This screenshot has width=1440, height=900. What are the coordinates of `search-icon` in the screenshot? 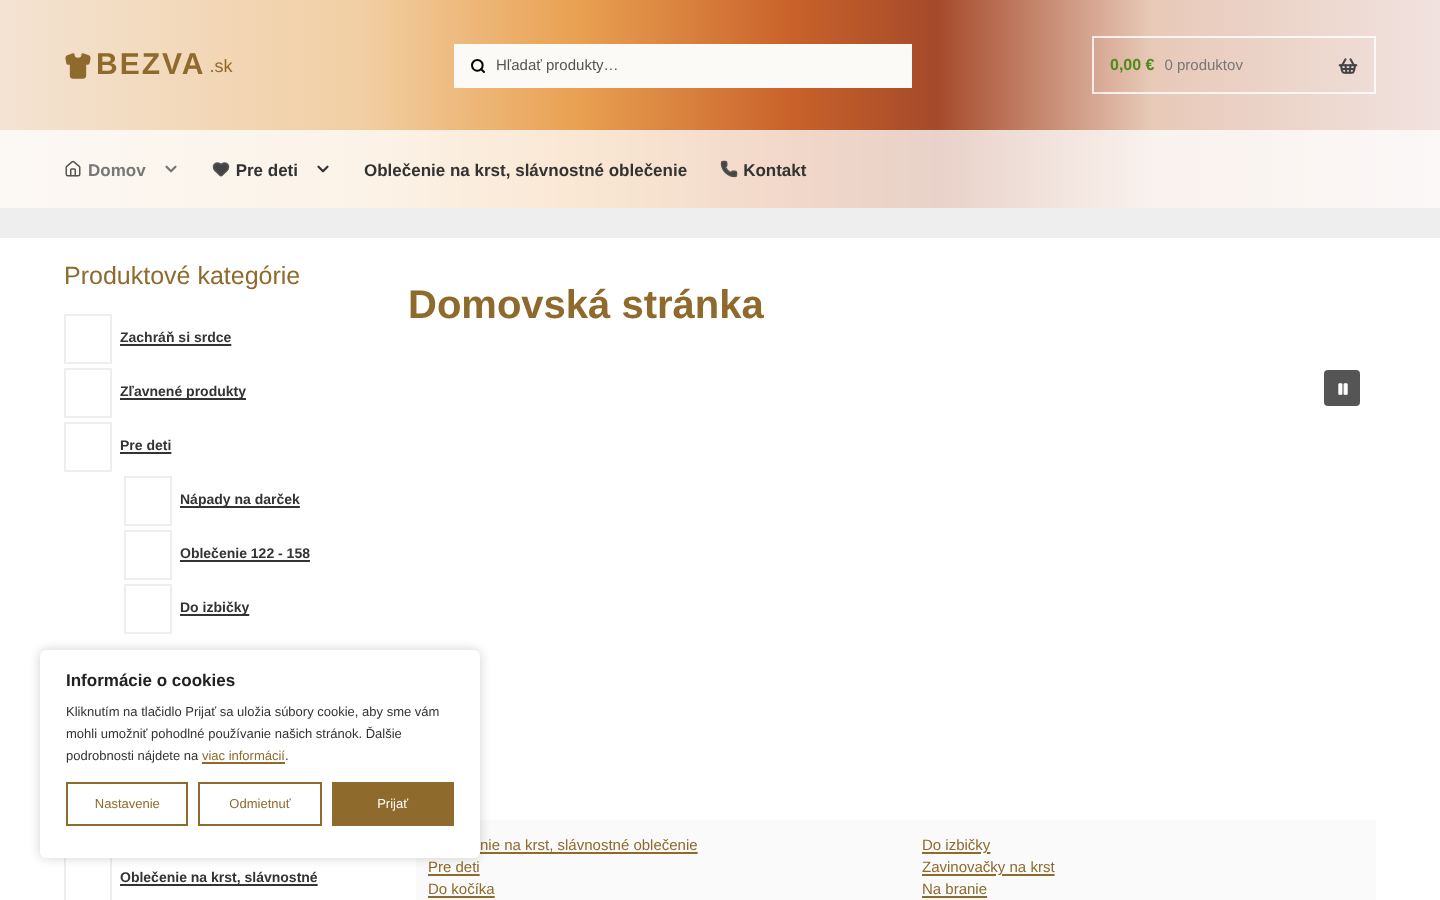 It's located at (478, 65).